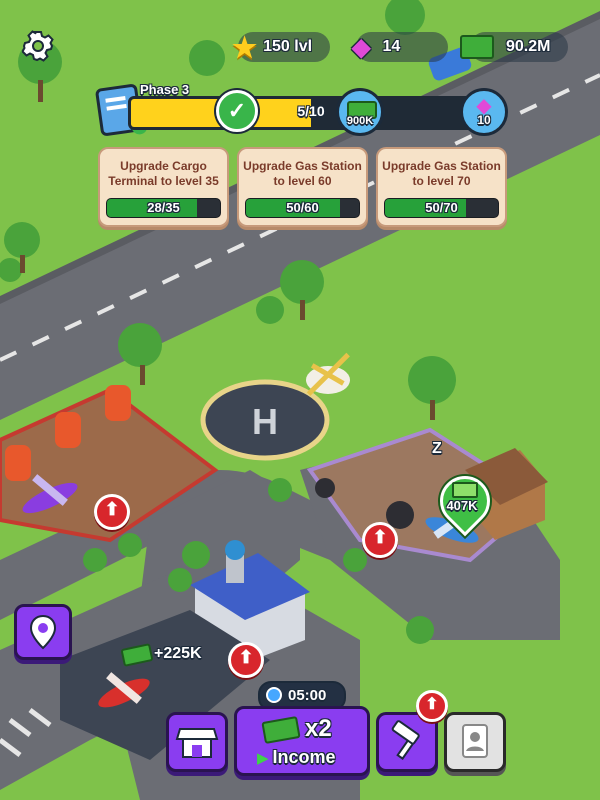 The height and width of the screenshot is (800, 600). Describe the element at coordinates (163, 173) in the screenshot. I see `quest-title: Upgrade Cargo Terminal to level 35` at that location.